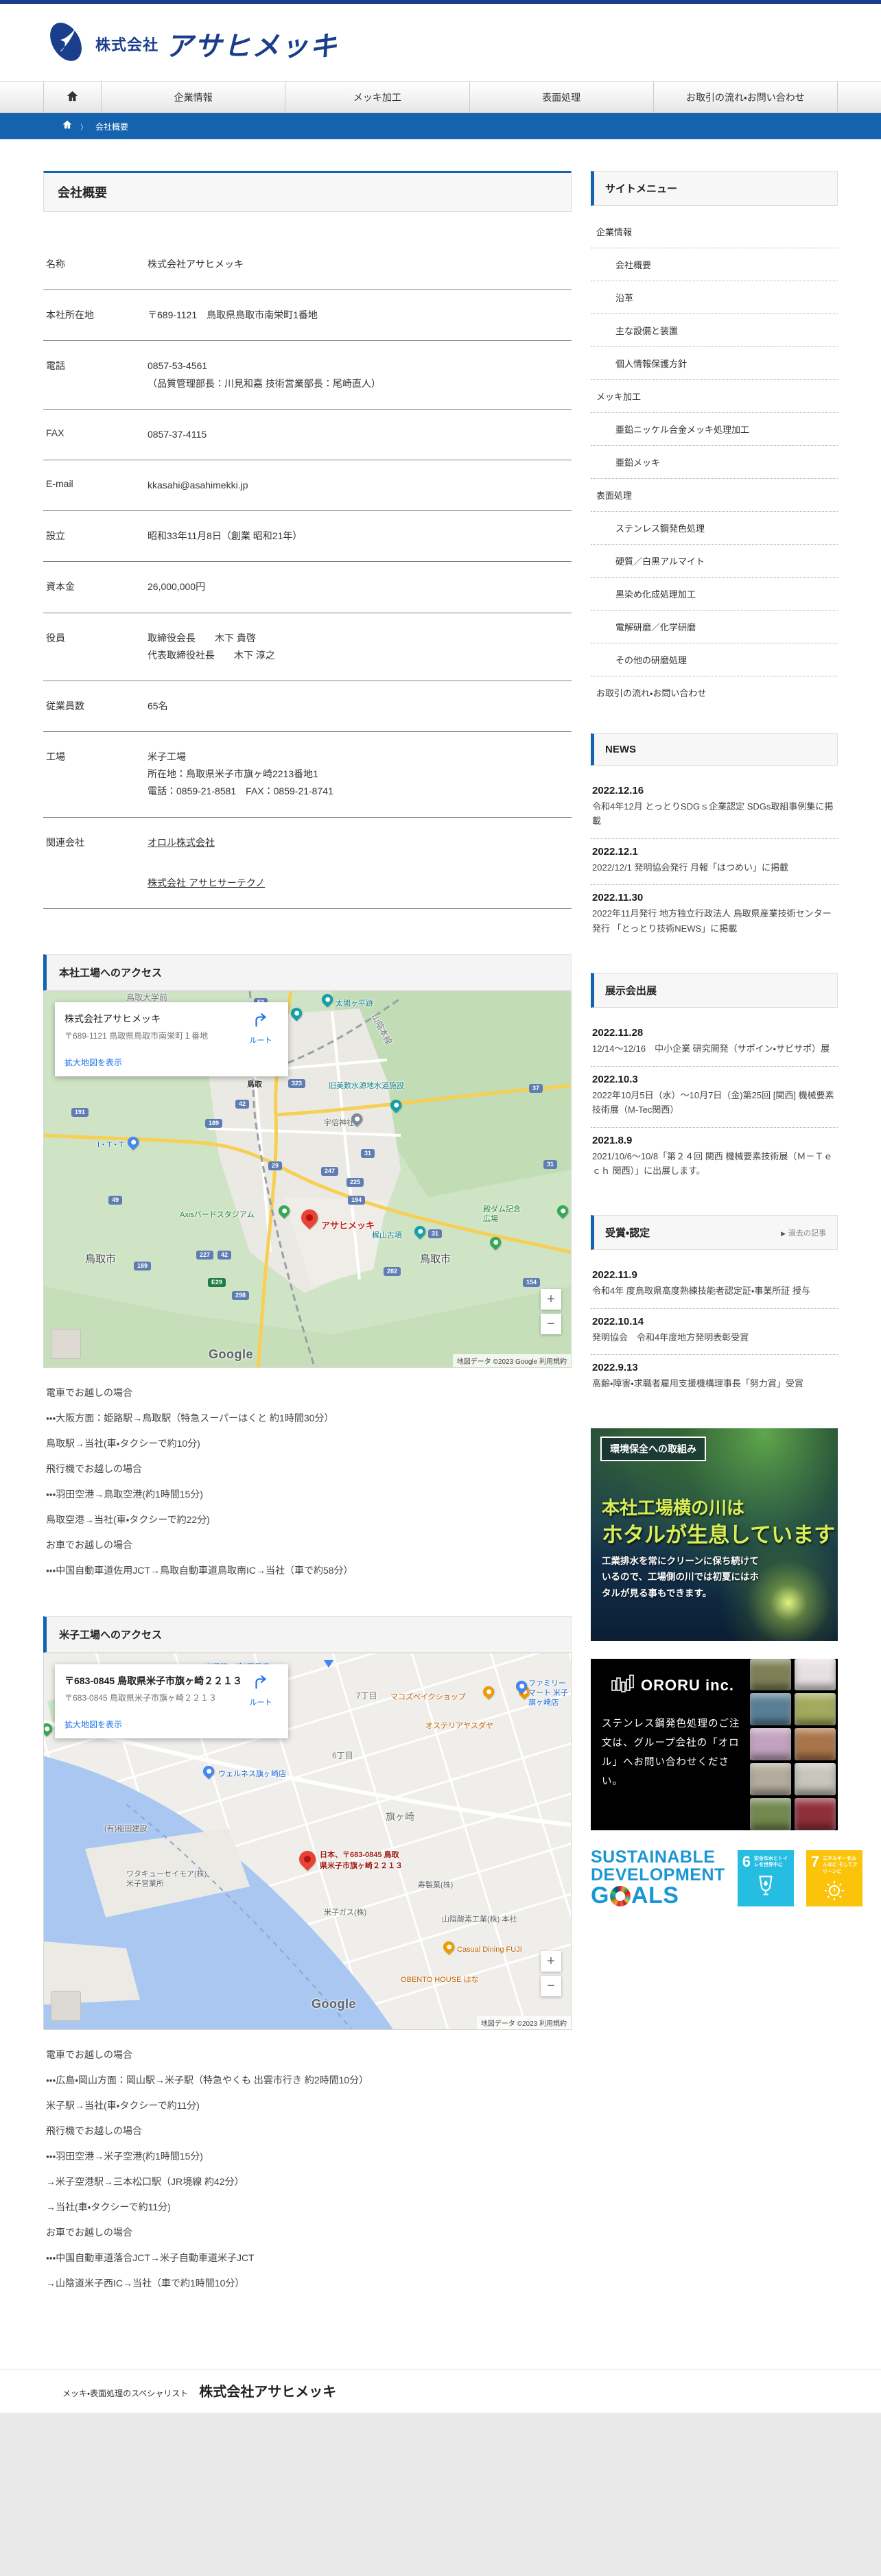  What do you see at coordinates (123, 1443) in the screenshot?
I see `access-line: 鳥取駅→当社(車・タクシーで約10分)` at bounding box center [123, 1443].